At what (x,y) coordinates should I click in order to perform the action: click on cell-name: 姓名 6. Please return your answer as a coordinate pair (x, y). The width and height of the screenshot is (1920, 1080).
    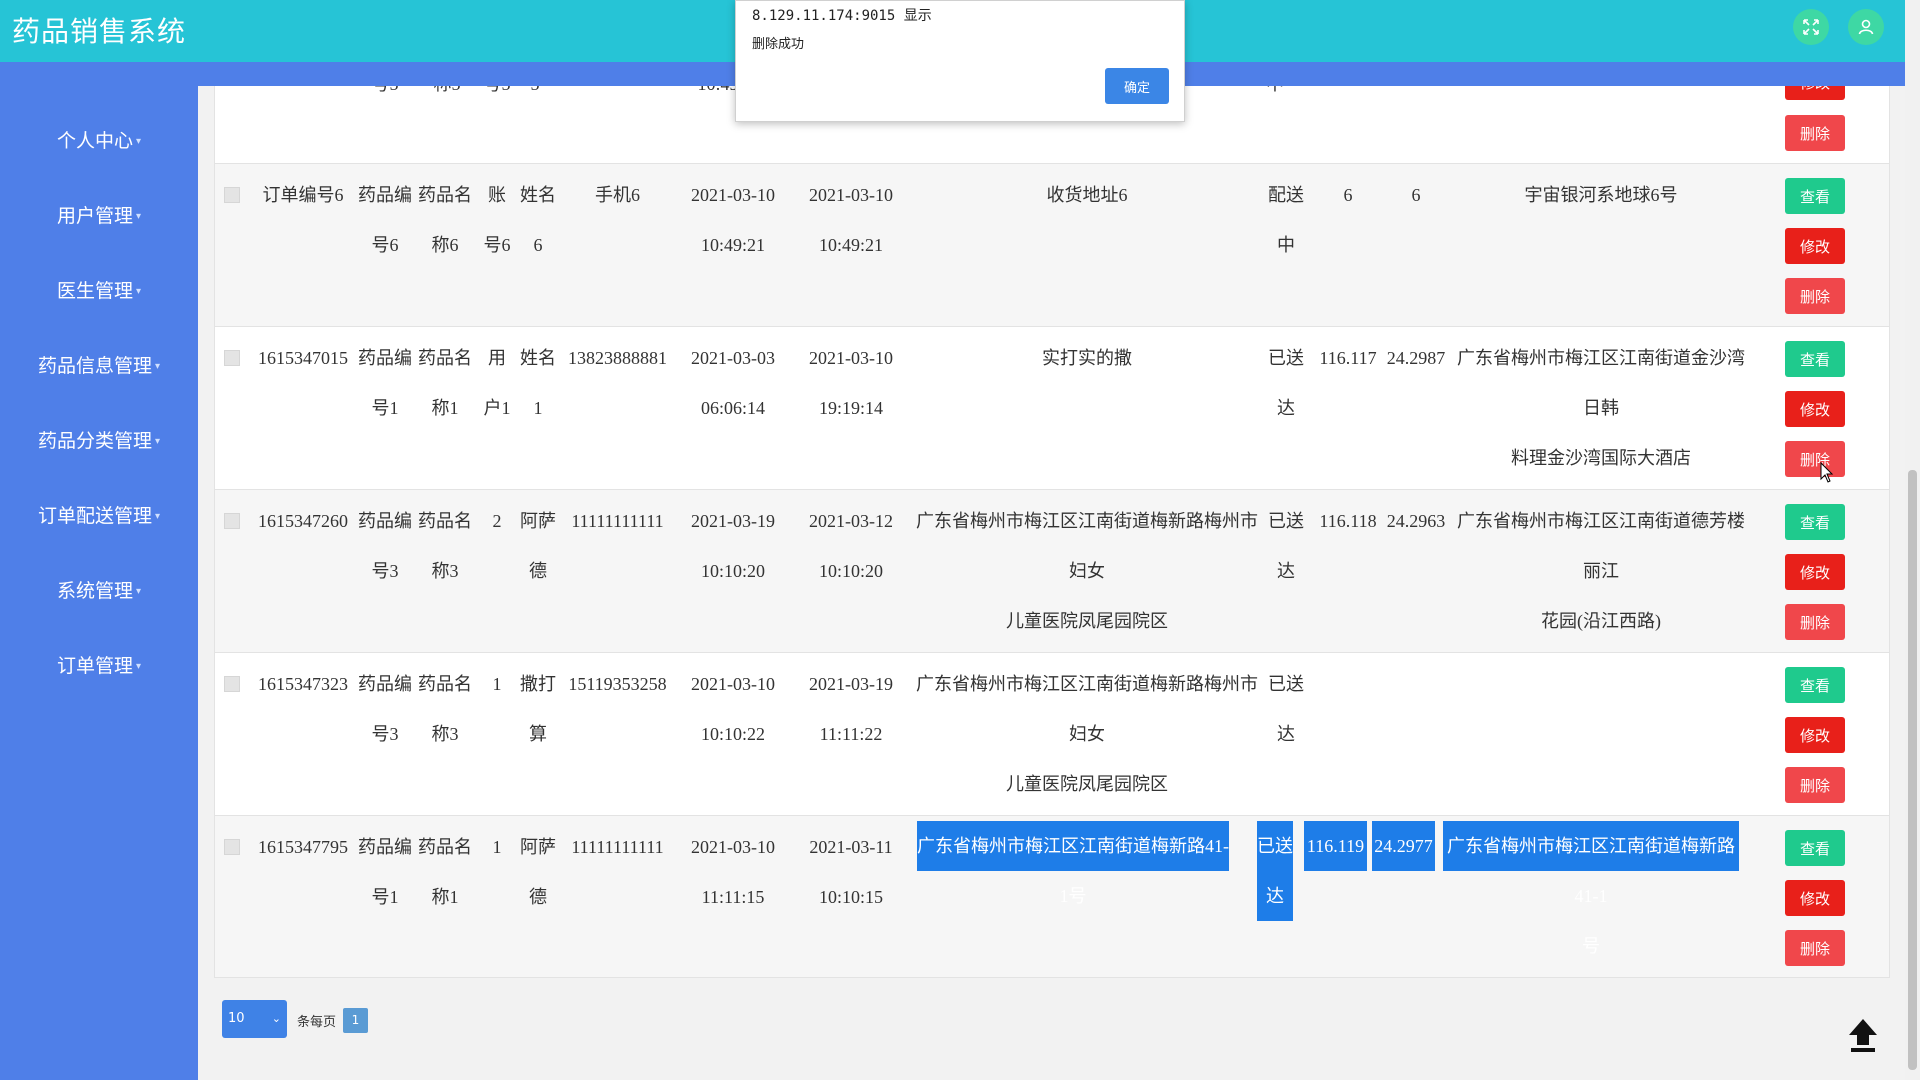
    Looking at the image, I should click on (538, 220).